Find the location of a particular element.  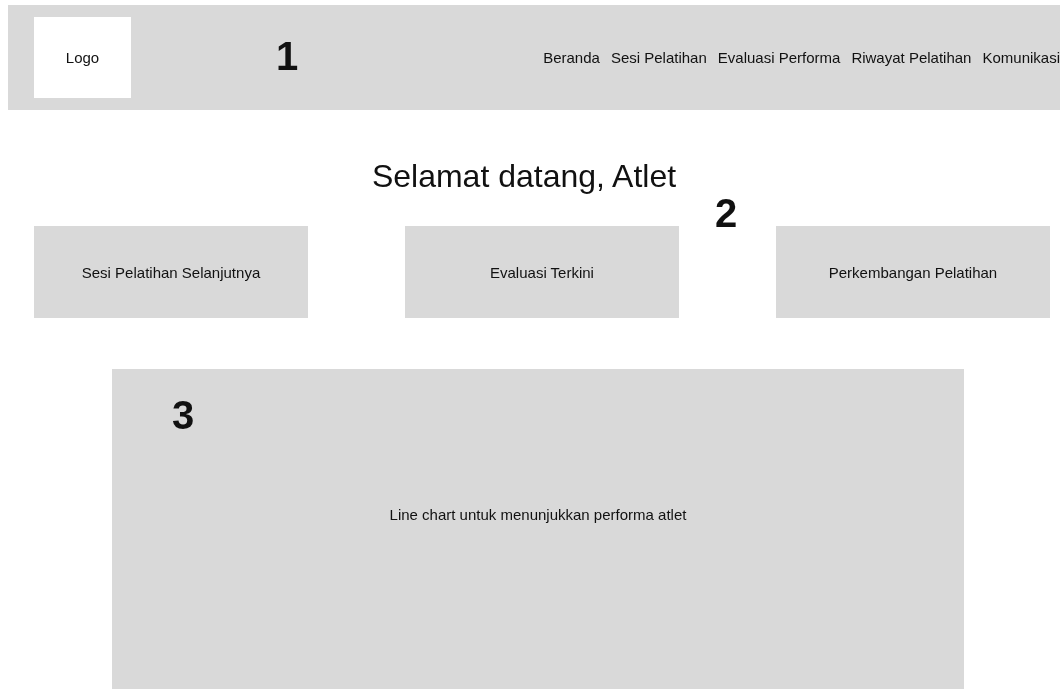

nav-link: Sesi Pelatihan is located at coordinates (658, 57).